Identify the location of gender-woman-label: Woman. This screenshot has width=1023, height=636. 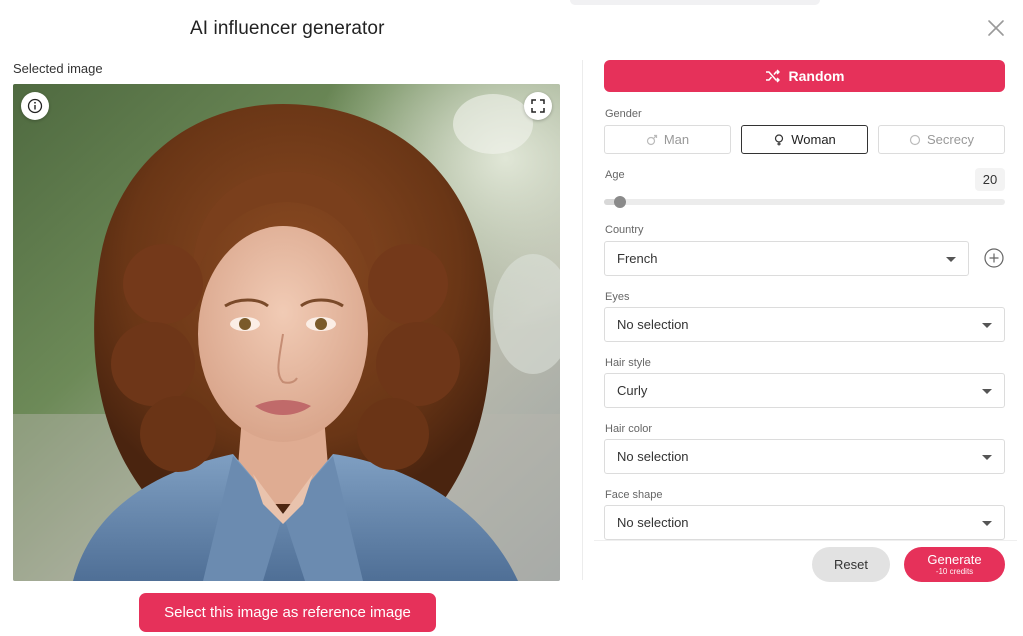
(813, 139).